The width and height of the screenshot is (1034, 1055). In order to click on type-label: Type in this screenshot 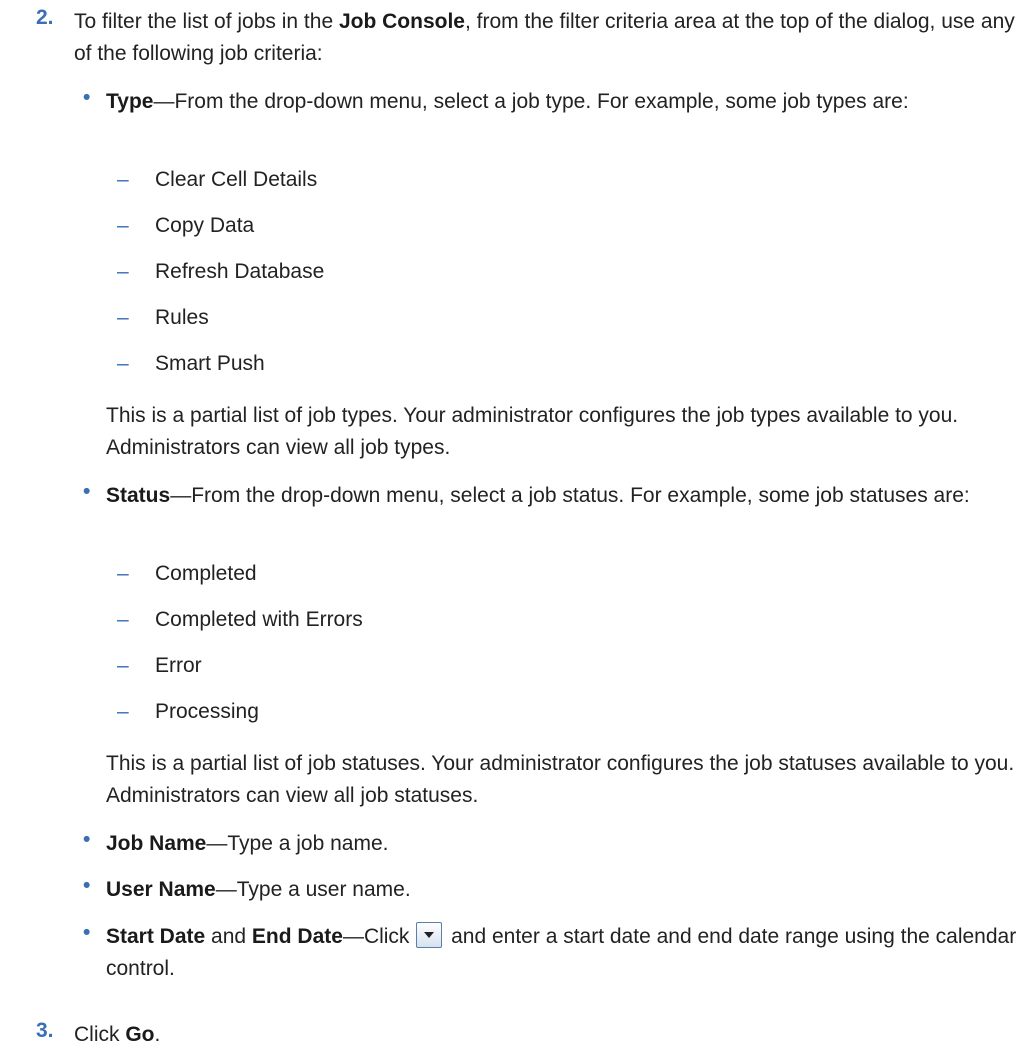, I will do `click(130, 101)`.